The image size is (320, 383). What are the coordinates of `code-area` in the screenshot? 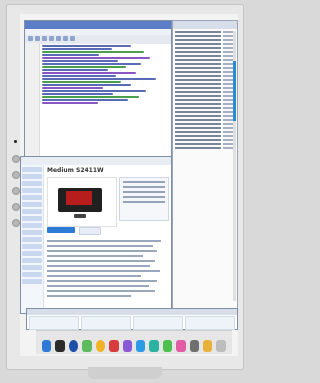 It's located at (105, 101).